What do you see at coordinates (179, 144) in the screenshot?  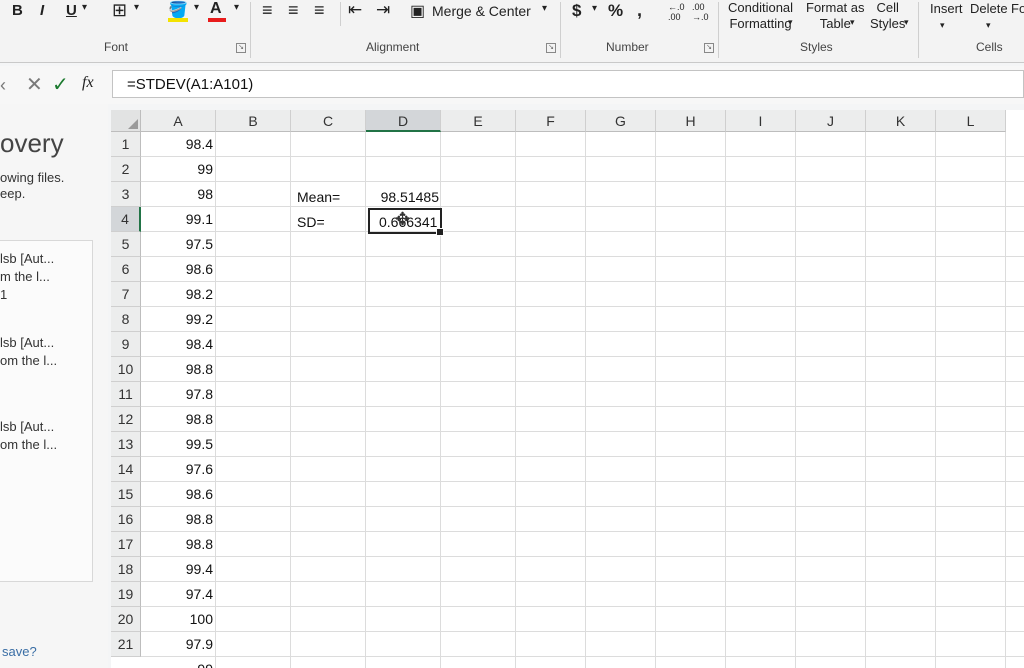 I see `cell-a1: 98.4` at bounding box center [179, 144].